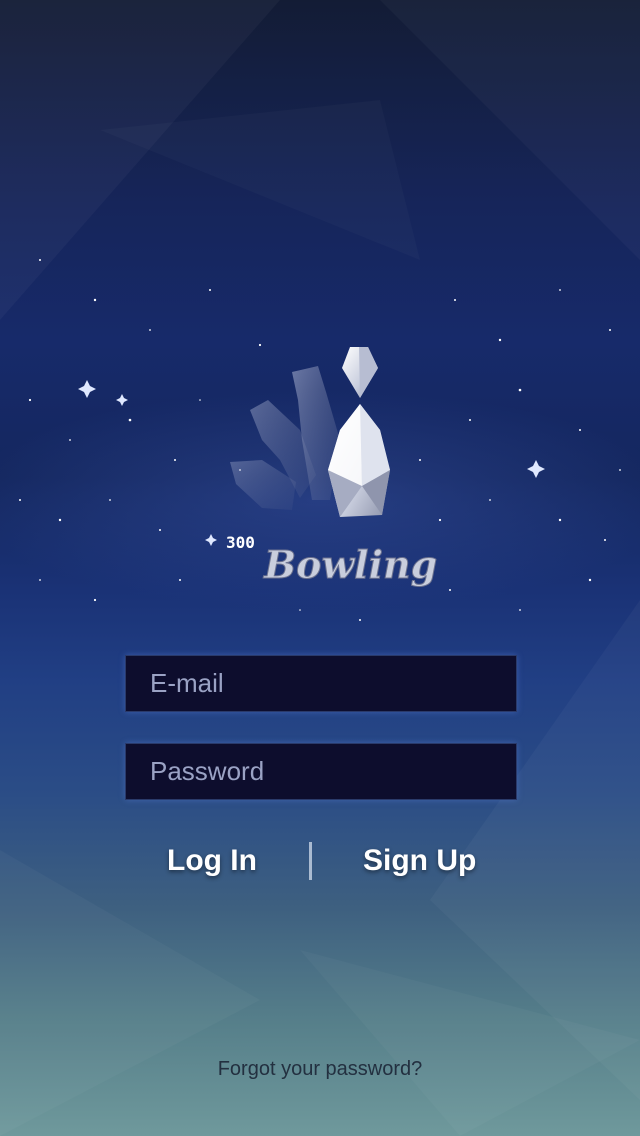 This screenshot has width=640, height=1136. What do you see at coordinates (310, 432) in the screenshot?
I see `bowling-pin-logo` at bounding box center [310, 432].